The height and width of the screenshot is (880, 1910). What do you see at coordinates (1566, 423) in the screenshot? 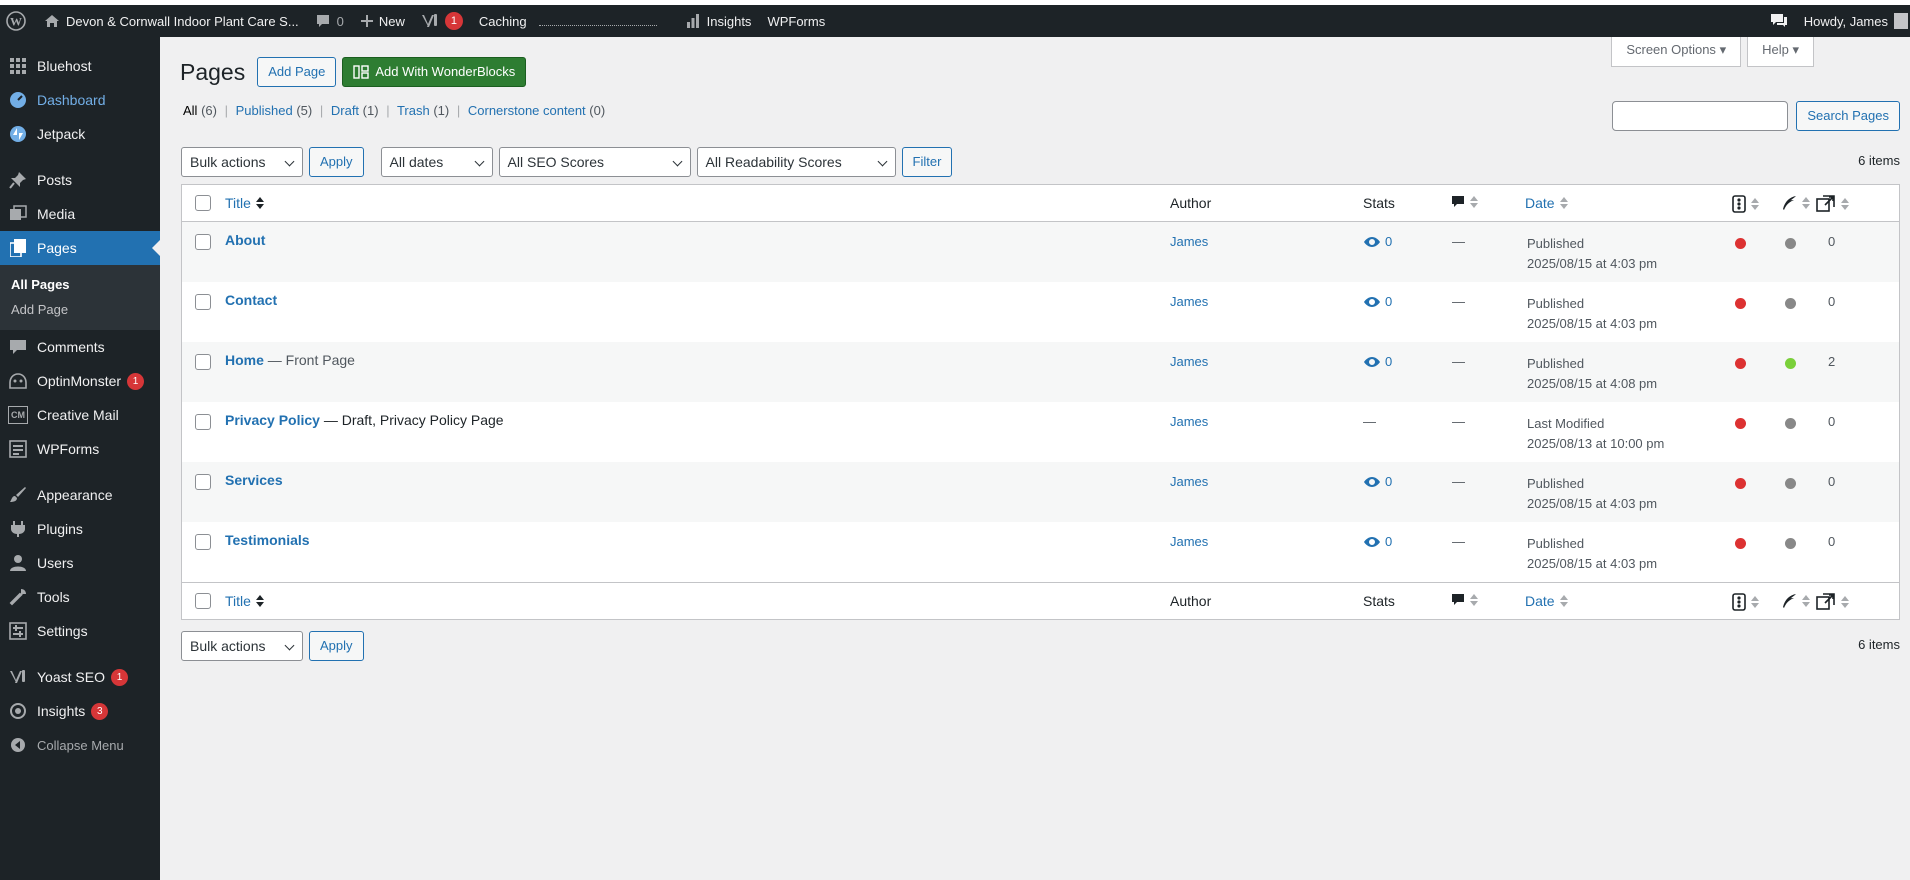
I see `publish-status: Last Modified` at bounding box center [1566, 423].